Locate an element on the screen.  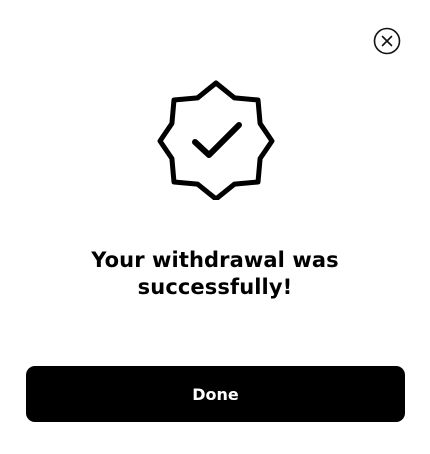
success-message: Your withdrawal was successfully! is located at coordinates (215, 273).